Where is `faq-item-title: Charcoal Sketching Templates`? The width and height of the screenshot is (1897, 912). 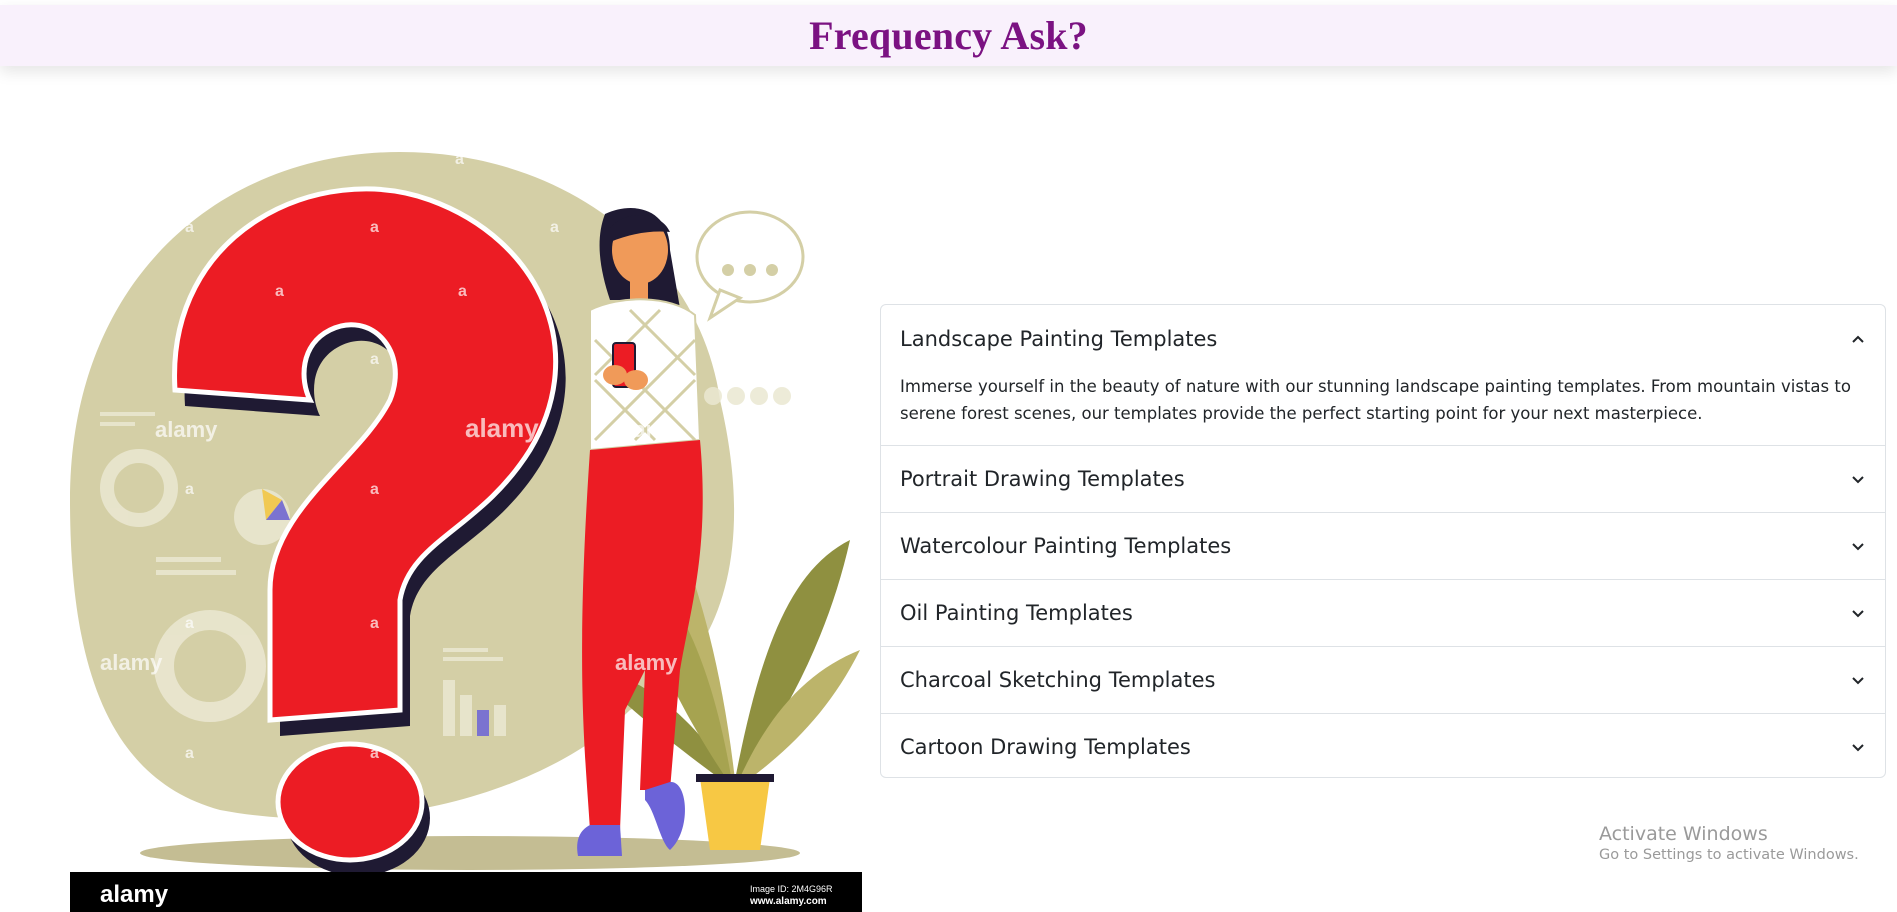 faq-item-title: Charcoal Sketching Templates is located at coordinates (1058, 680).